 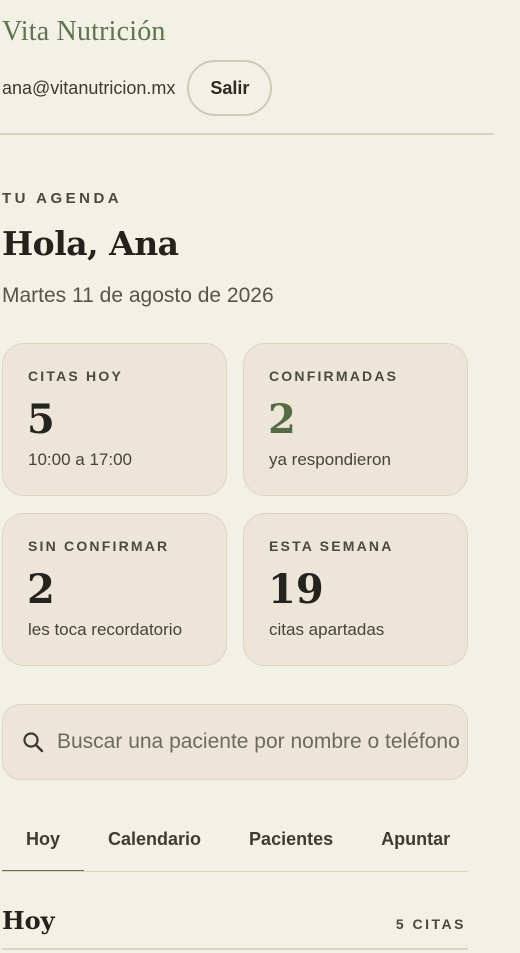 What do you see at coordinates (412, 838) in the screenshot?
I see `tab-apuntar: Apuntar` at bounding box center [412, 838].